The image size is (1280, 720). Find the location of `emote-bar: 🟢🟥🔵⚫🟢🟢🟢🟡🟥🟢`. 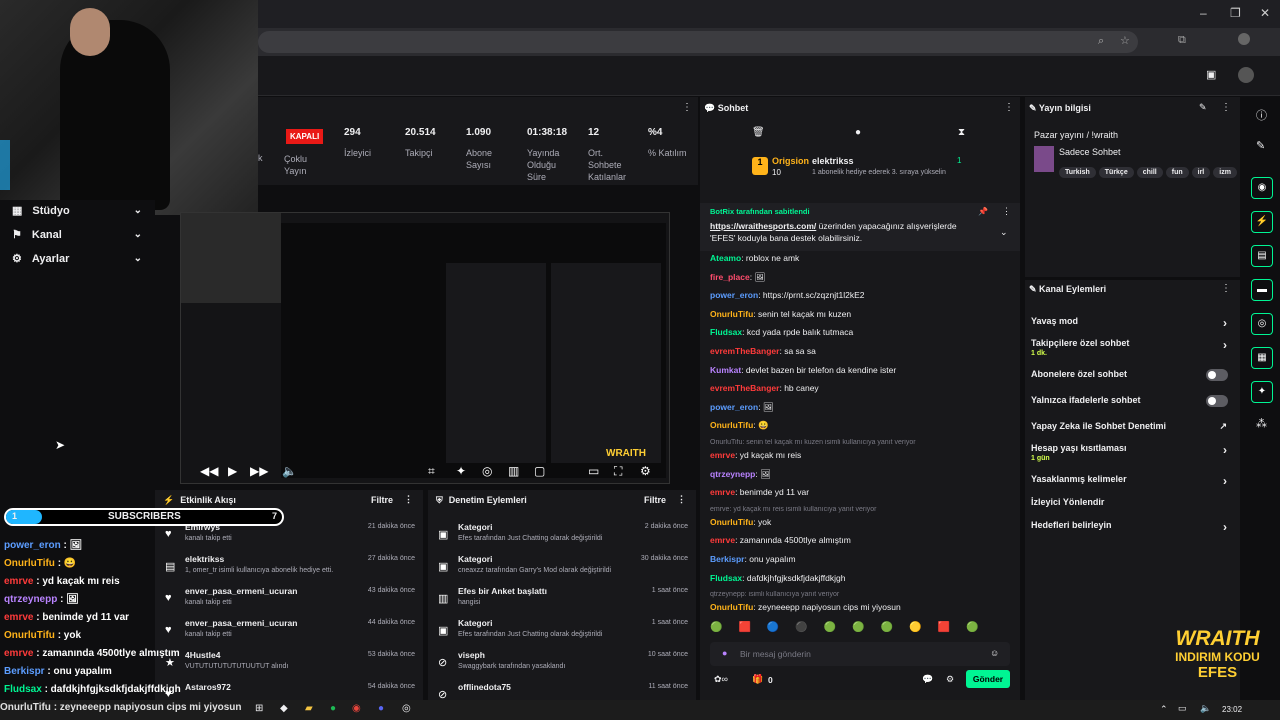

emote-bar: 🟢🟥🔵⚫🟢🟢🟢🟡🟥🟢 is located at coordinates (860, 629).